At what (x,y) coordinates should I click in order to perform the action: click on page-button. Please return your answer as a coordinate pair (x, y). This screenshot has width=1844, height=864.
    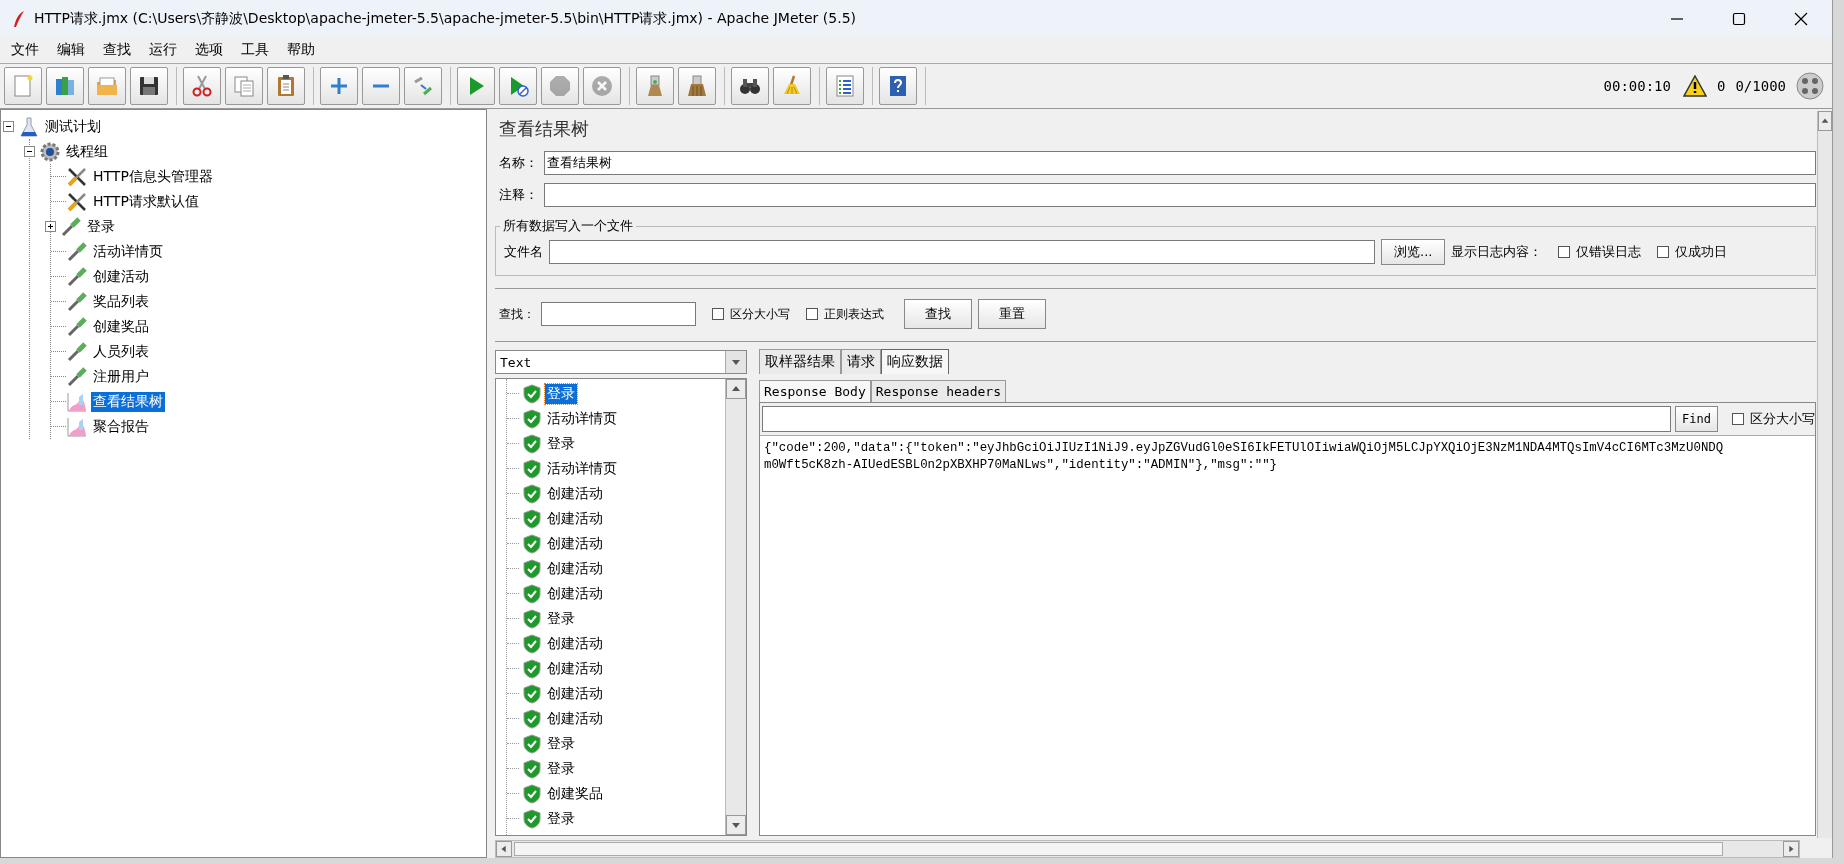
    Looking at the image, I should click on (23, 86).